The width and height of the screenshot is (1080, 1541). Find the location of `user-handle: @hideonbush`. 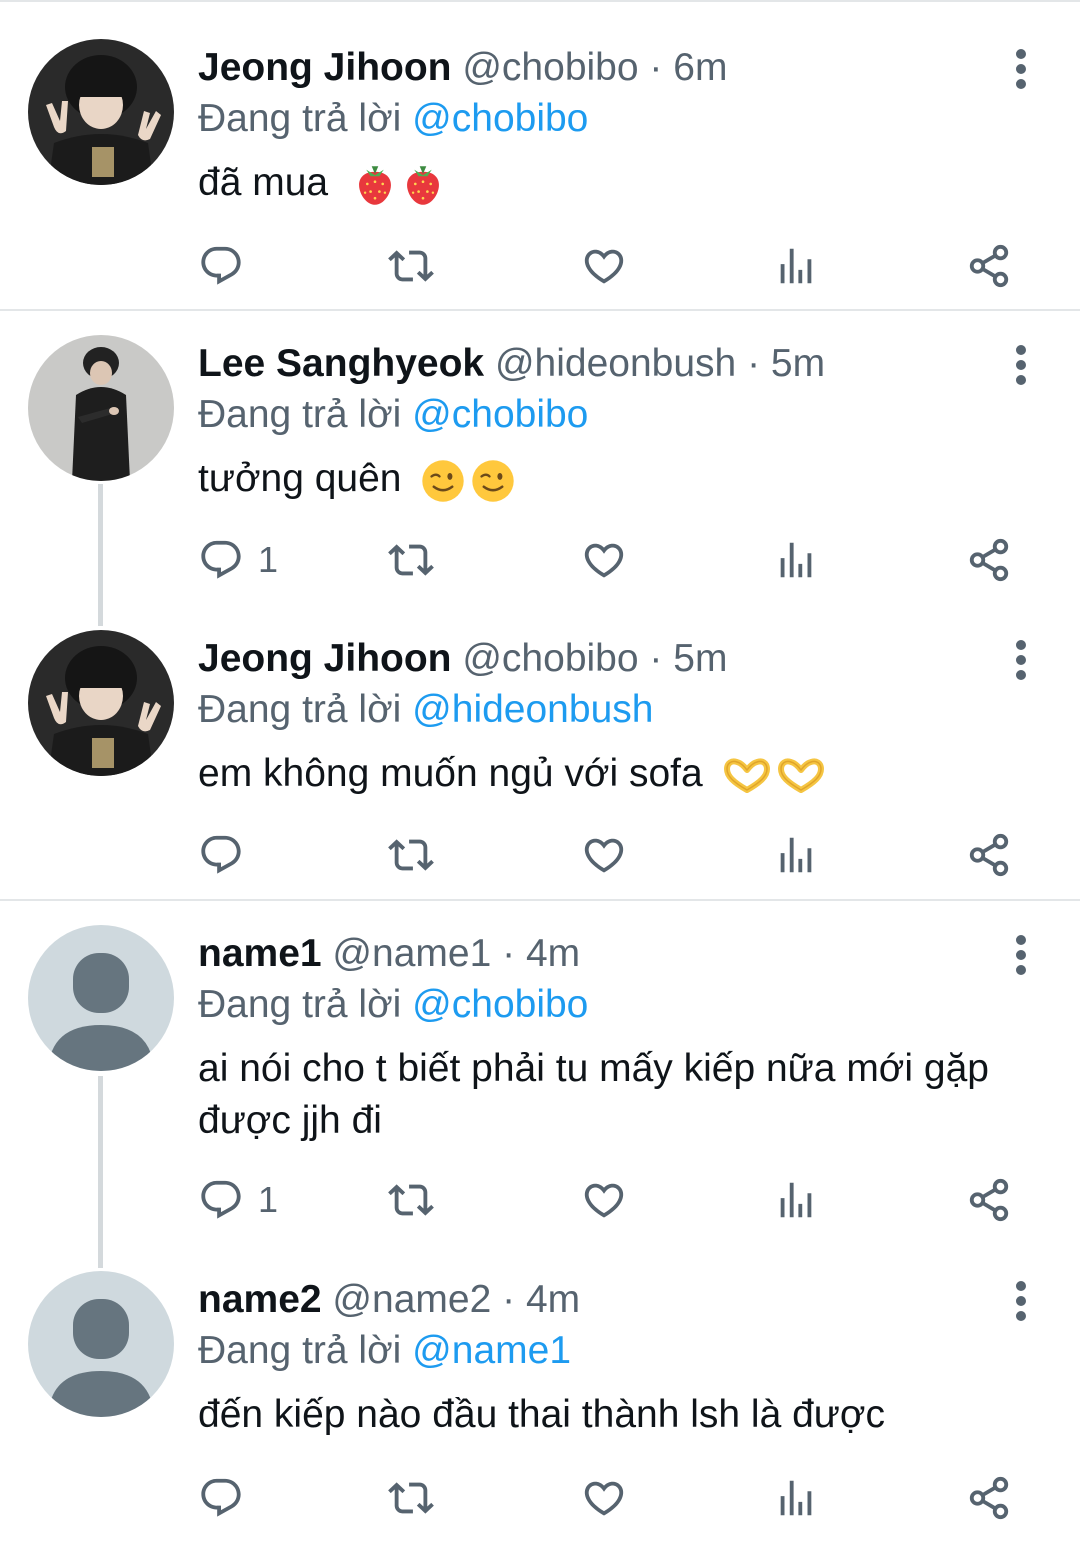

user-handle: @hideonbush is located at coordinates (615, 363).